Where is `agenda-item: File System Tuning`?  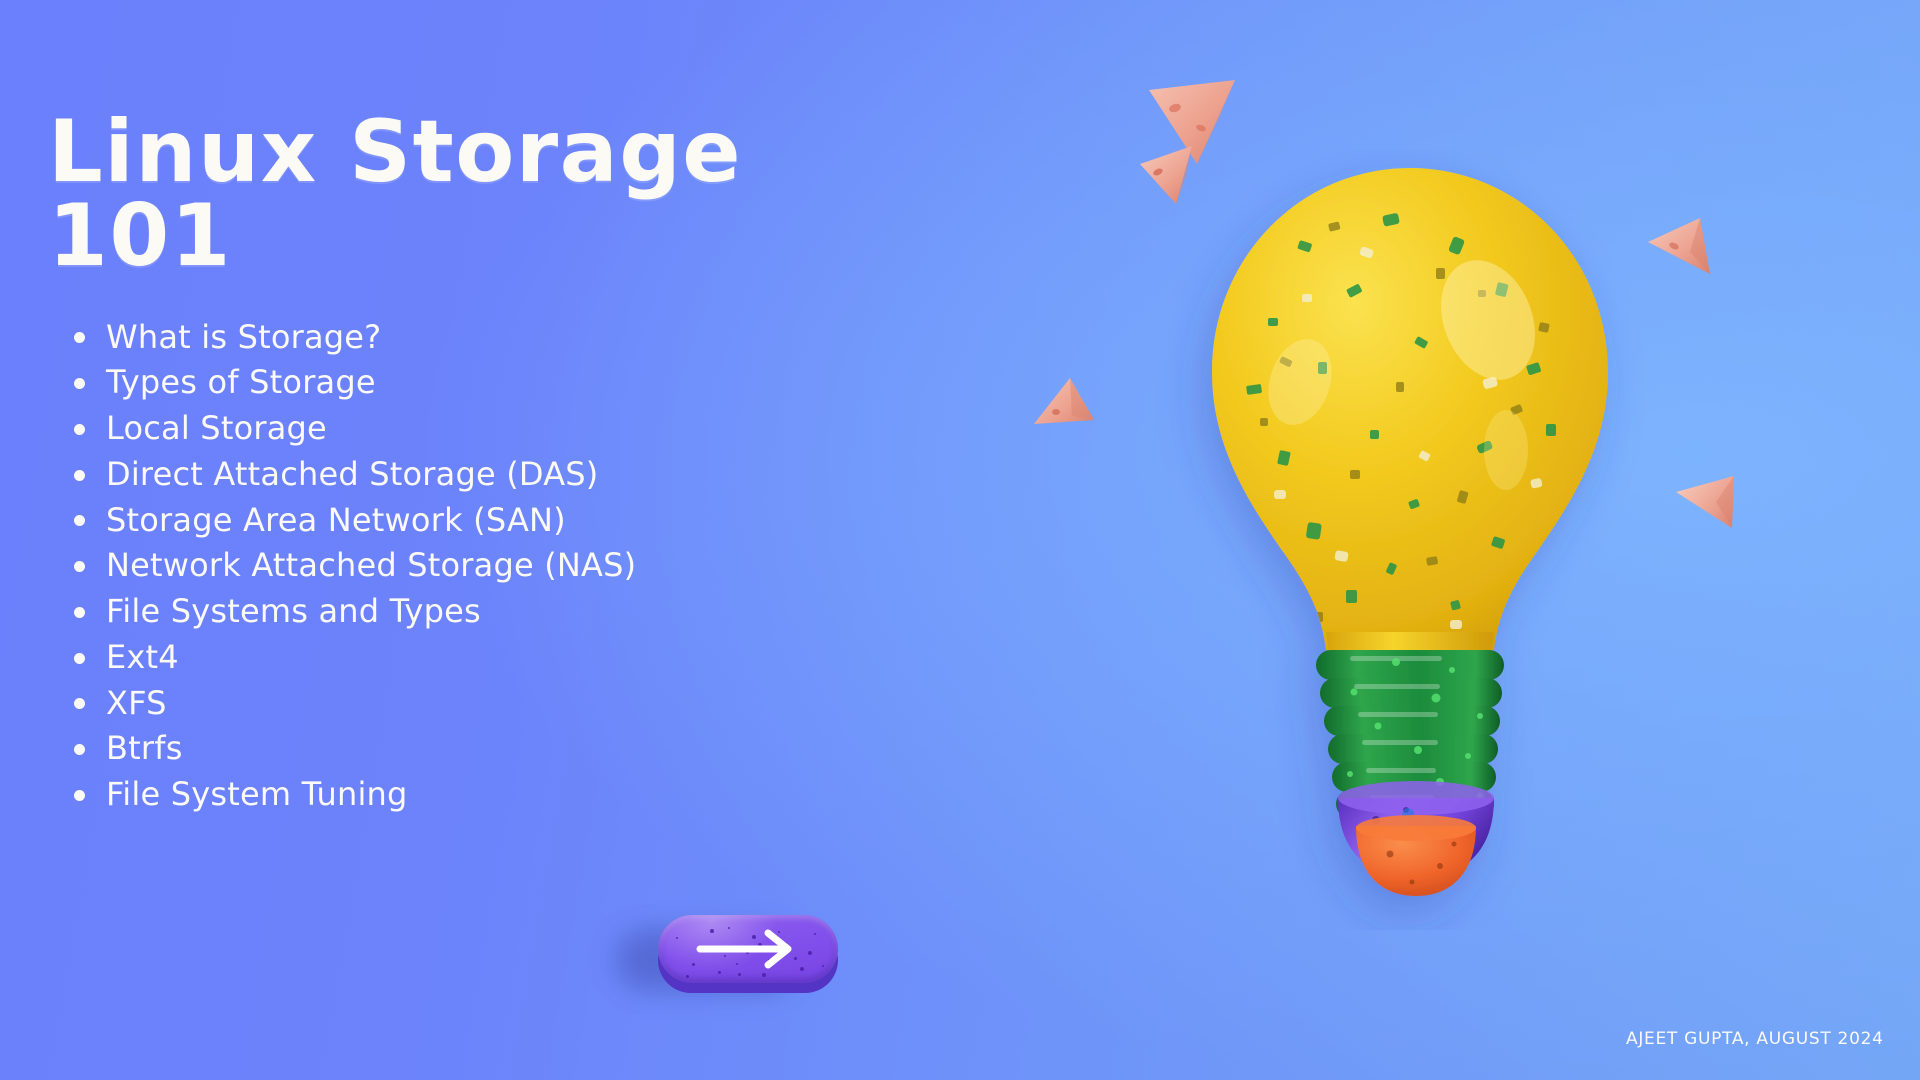 agenda-item: File System Tuning is located at coordinates (458, 795).